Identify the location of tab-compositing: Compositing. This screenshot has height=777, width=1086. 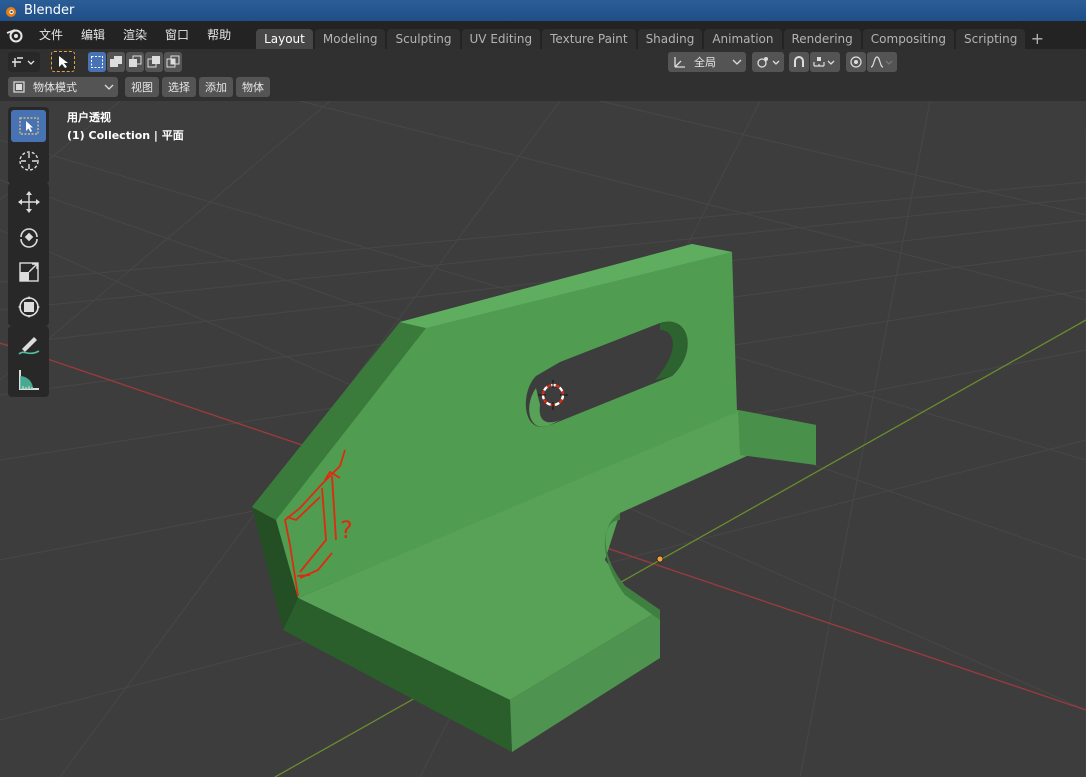
(908, 39).